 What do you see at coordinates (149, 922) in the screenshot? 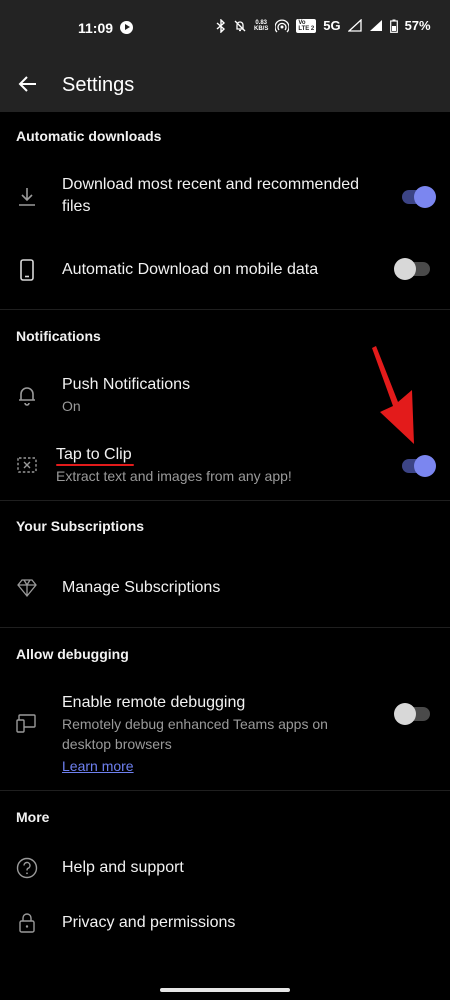
I see `privacy-permissions-title: Privacy and permissions` at bounding box center [149, 922].